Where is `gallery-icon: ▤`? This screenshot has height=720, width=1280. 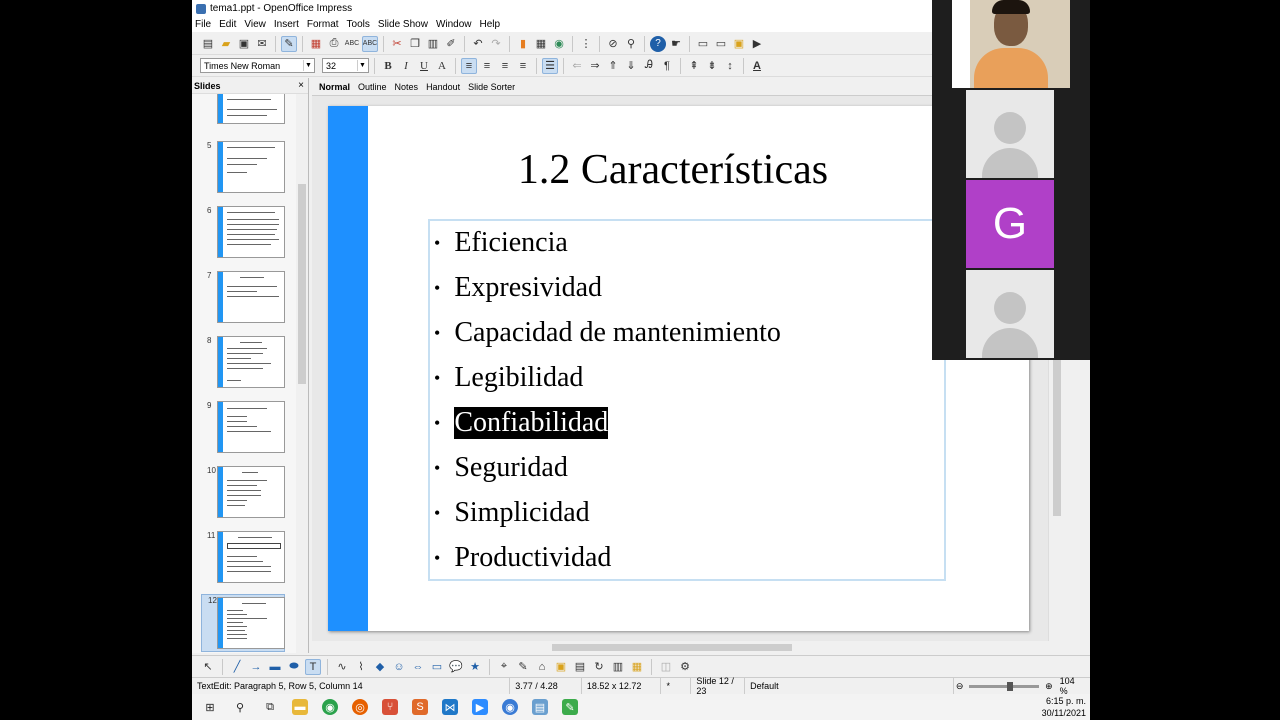
gallery-icon: ▤ is located at coordinates (580, 667).